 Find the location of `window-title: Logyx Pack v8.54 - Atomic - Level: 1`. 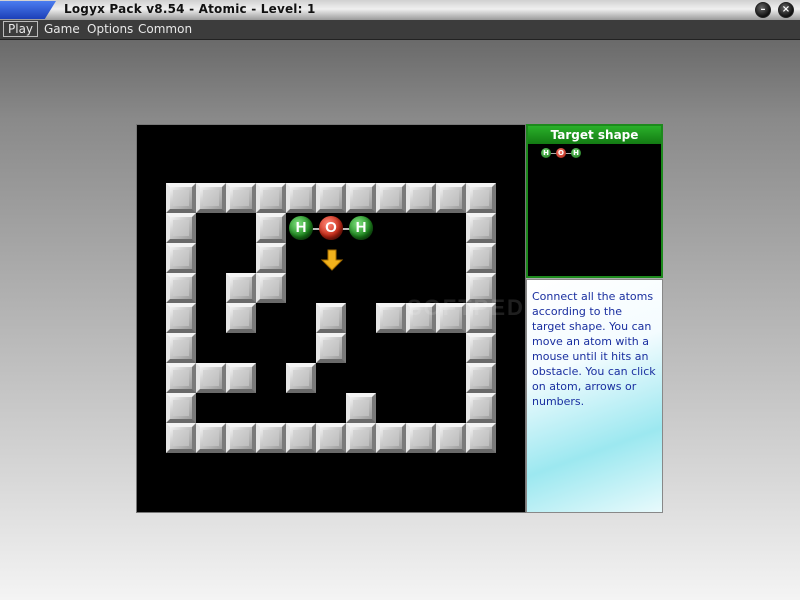

window-title: Logyx Pack v8.54 - Atomic - Level: 1 is located at coordinates (190, 9).